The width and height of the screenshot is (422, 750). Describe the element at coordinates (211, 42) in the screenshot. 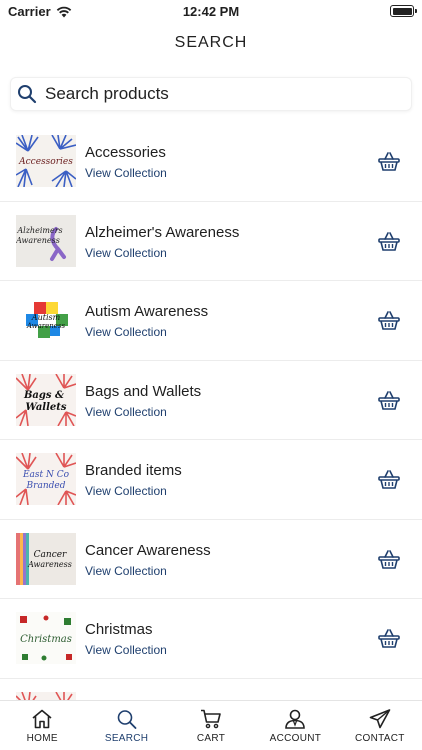

I see `page-title: SEARCH` at that location.